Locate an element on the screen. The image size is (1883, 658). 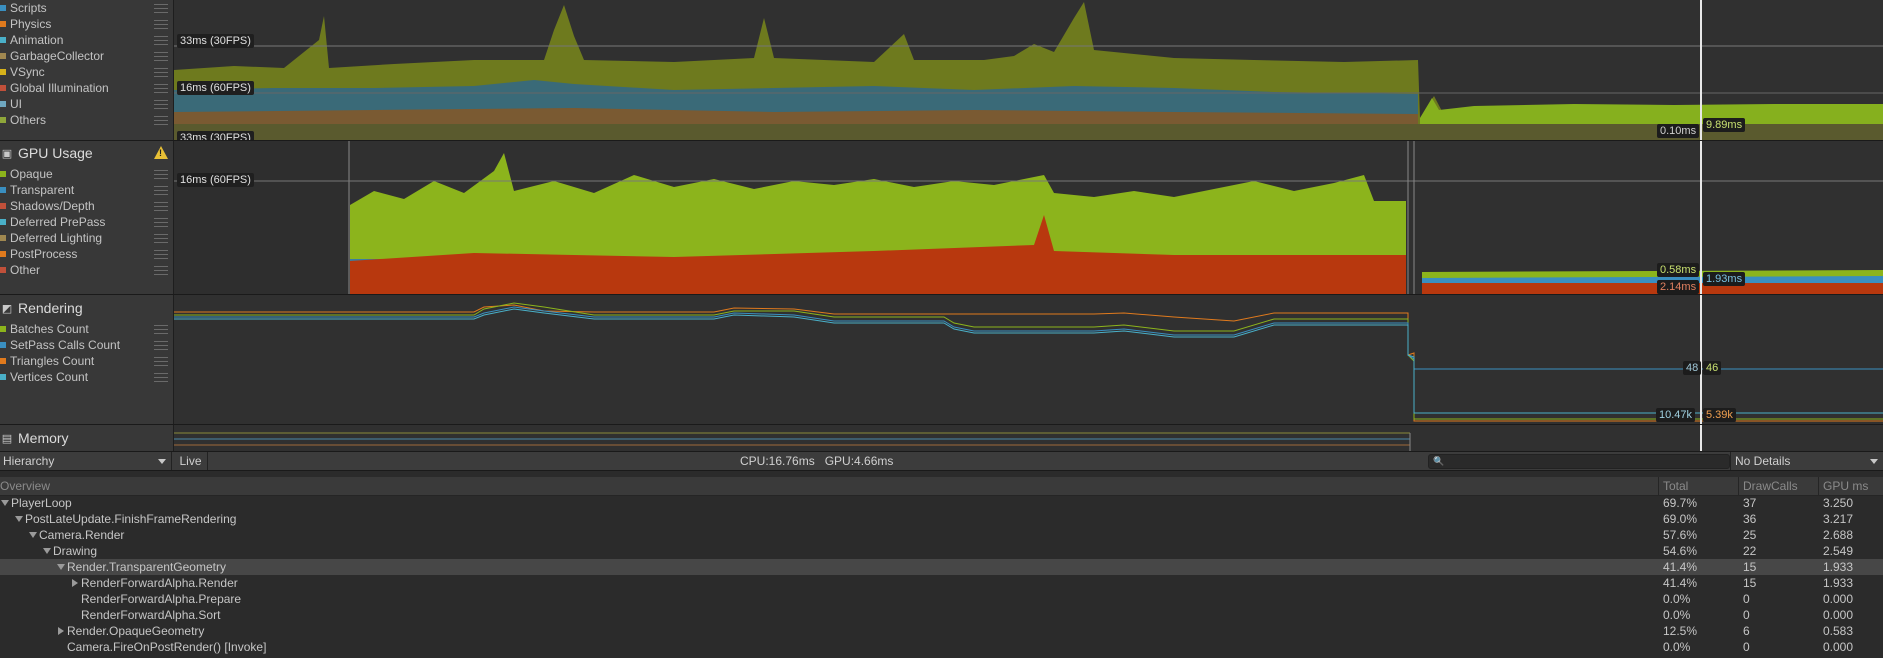
search-icon: 🔍 is located at coordinates (1439, 461).